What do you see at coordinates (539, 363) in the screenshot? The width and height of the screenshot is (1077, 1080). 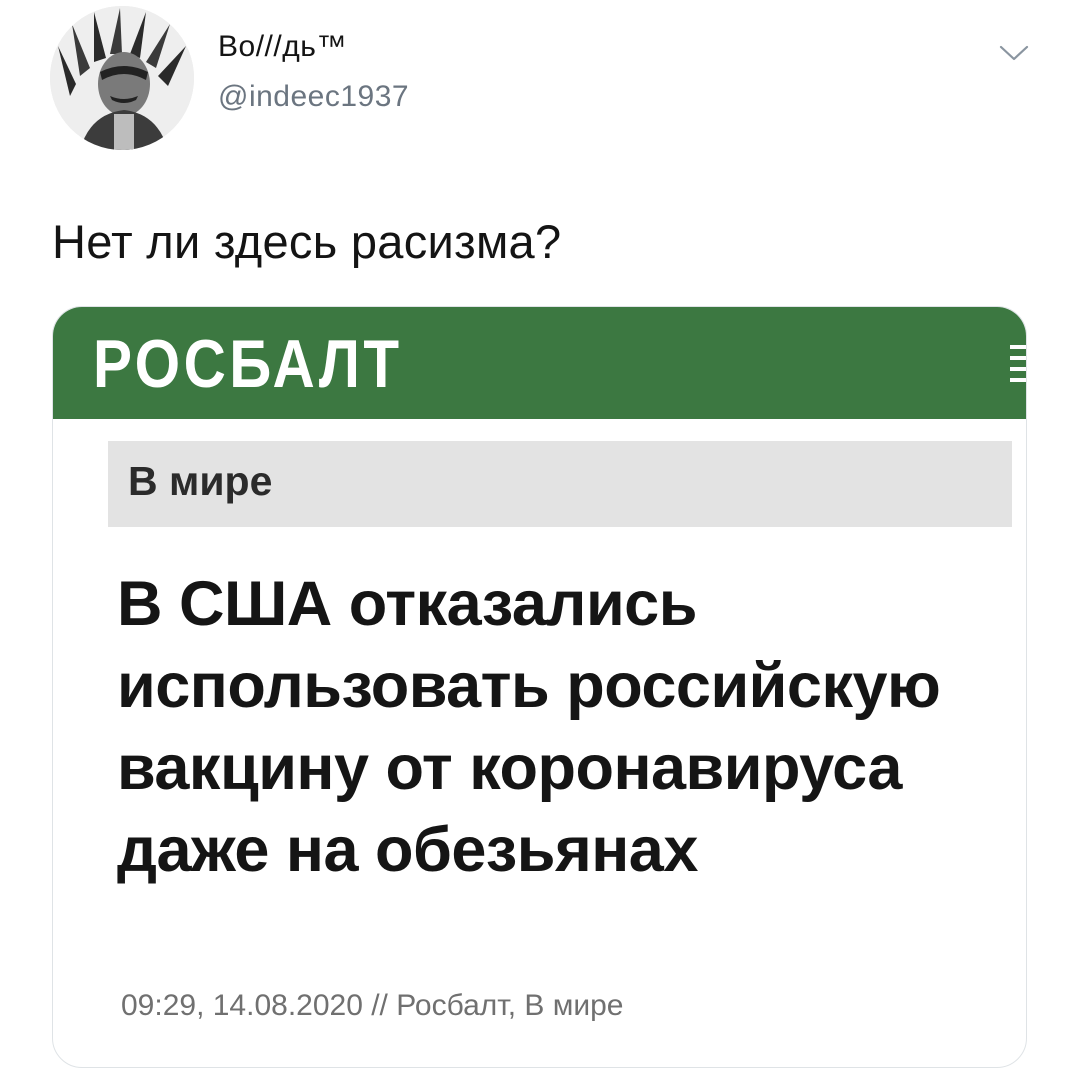 I see `site-header: РОСБАЛТ` at bounding box center [539, 363].